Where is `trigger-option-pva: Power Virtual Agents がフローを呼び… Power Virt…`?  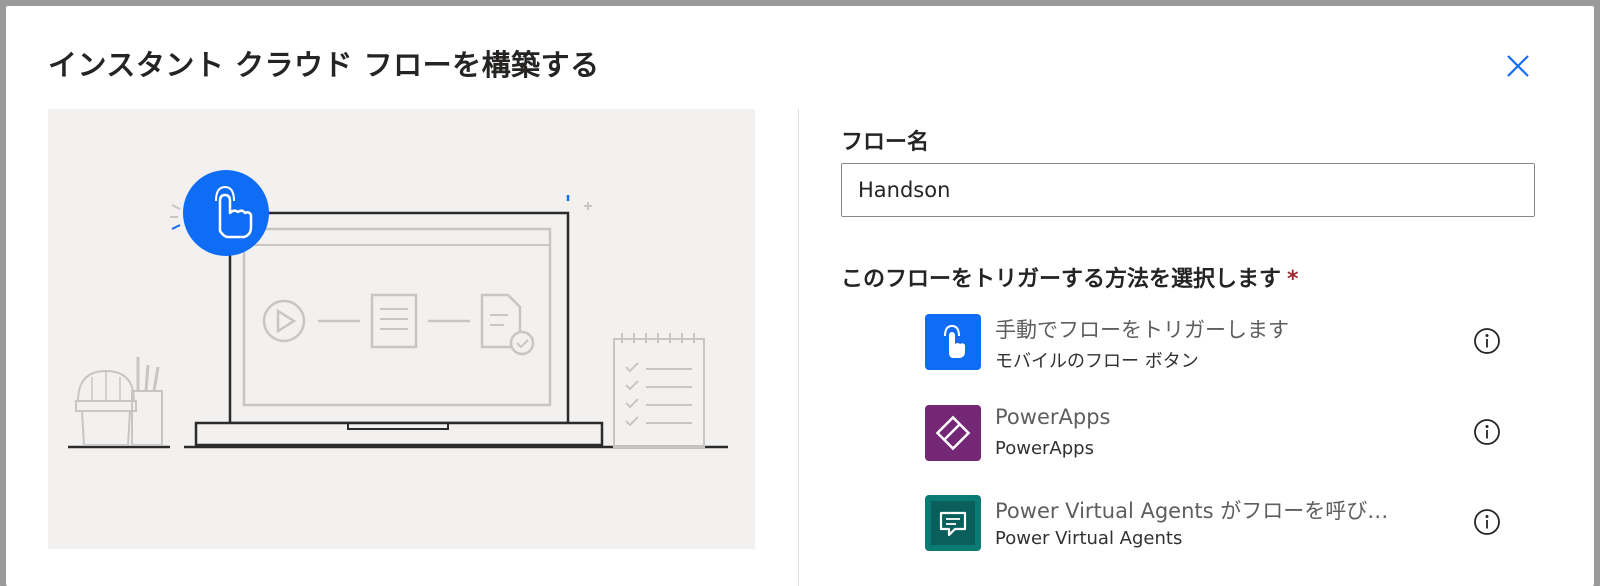
trigger-option-pva: Power Virtual Agents がフローを呼び… Power Virt… is located at coordinates (1220, 525).